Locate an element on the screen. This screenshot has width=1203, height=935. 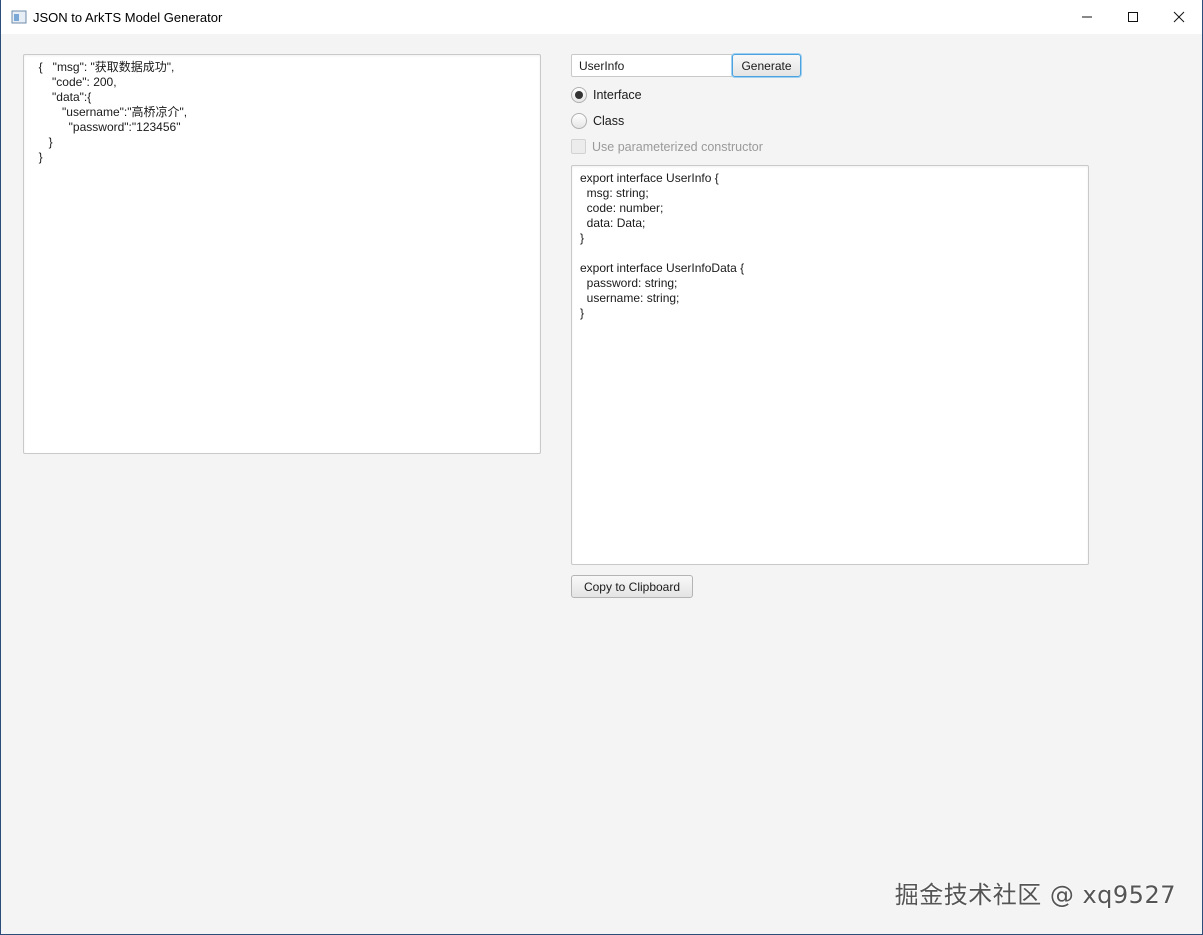
watermark: 掘金技术社区 @ xq9527 is located at coordinates (1035, 895).